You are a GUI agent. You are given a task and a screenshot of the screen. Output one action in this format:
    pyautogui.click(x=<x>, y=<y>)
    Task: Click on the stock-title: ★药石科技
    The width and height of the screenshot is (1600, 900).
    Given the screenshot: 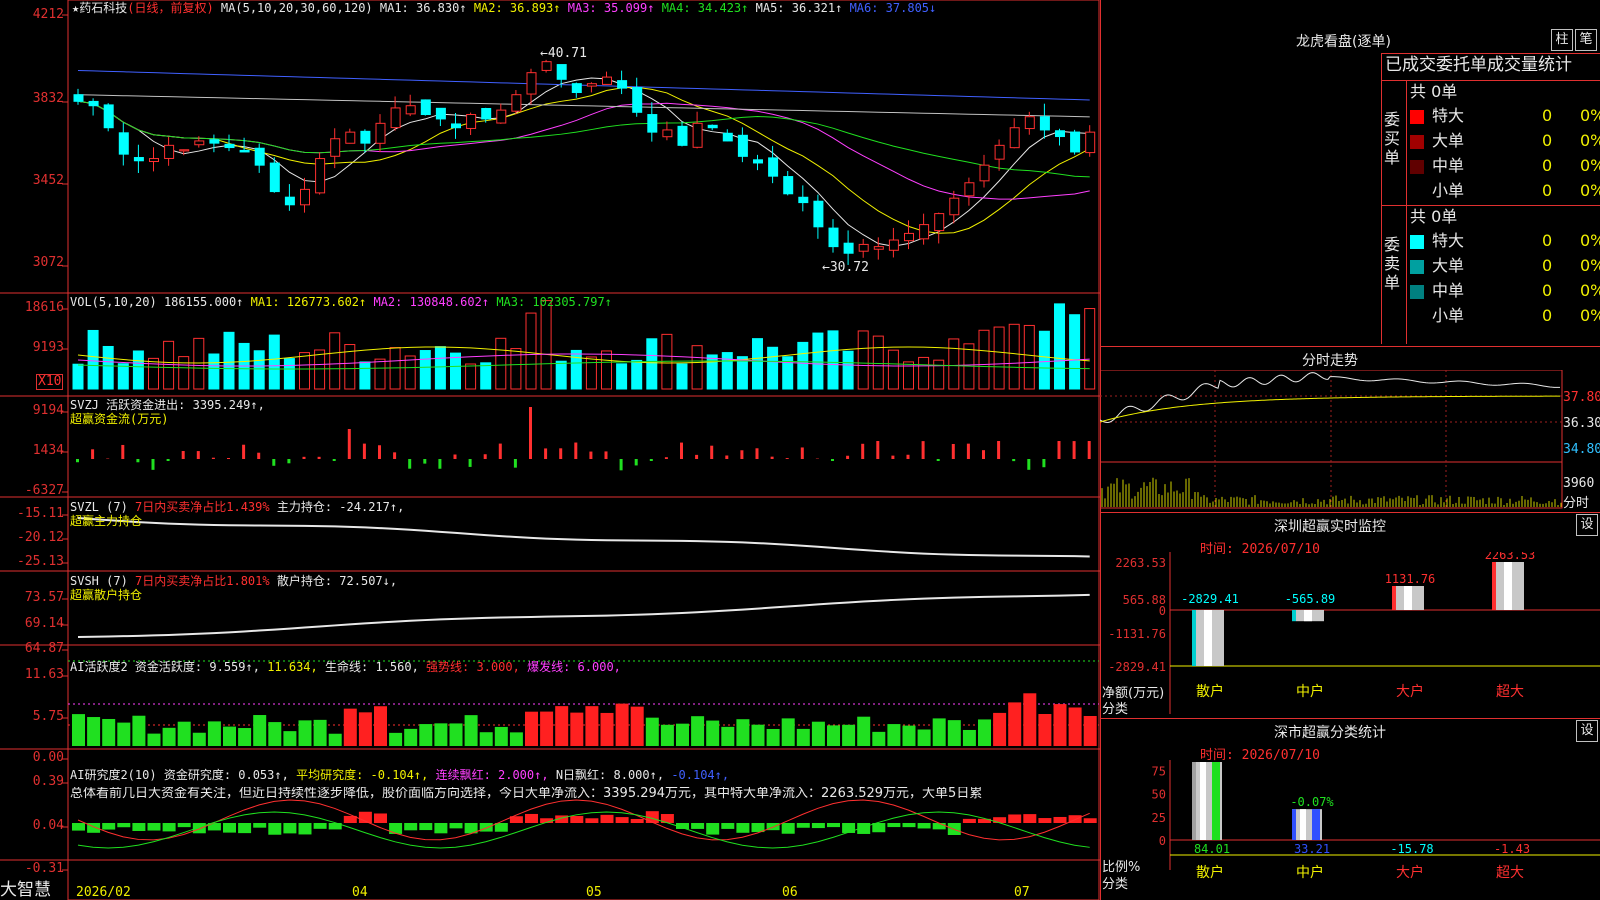 What is the action you would take?
    pyautogui.click(x=99, y=8)
    